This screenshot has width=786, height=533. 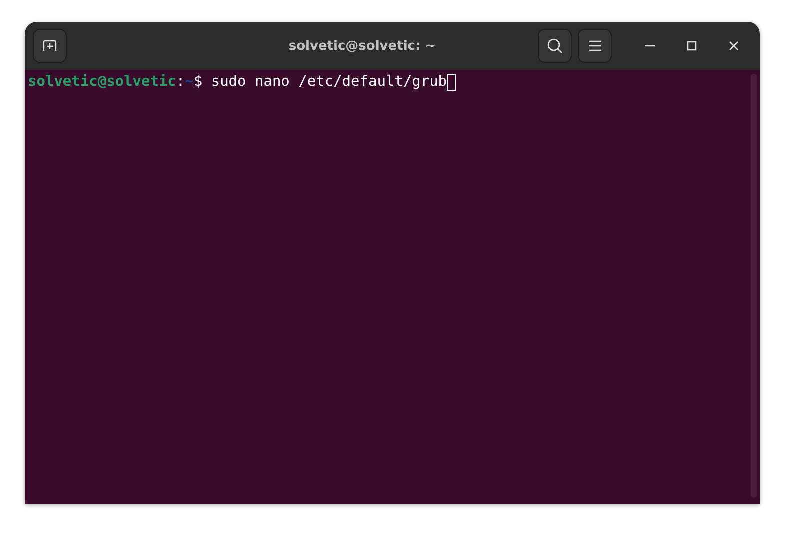 I want to click on command-text: sudo nano /etc/default/grub, so click(x=329, y=82).